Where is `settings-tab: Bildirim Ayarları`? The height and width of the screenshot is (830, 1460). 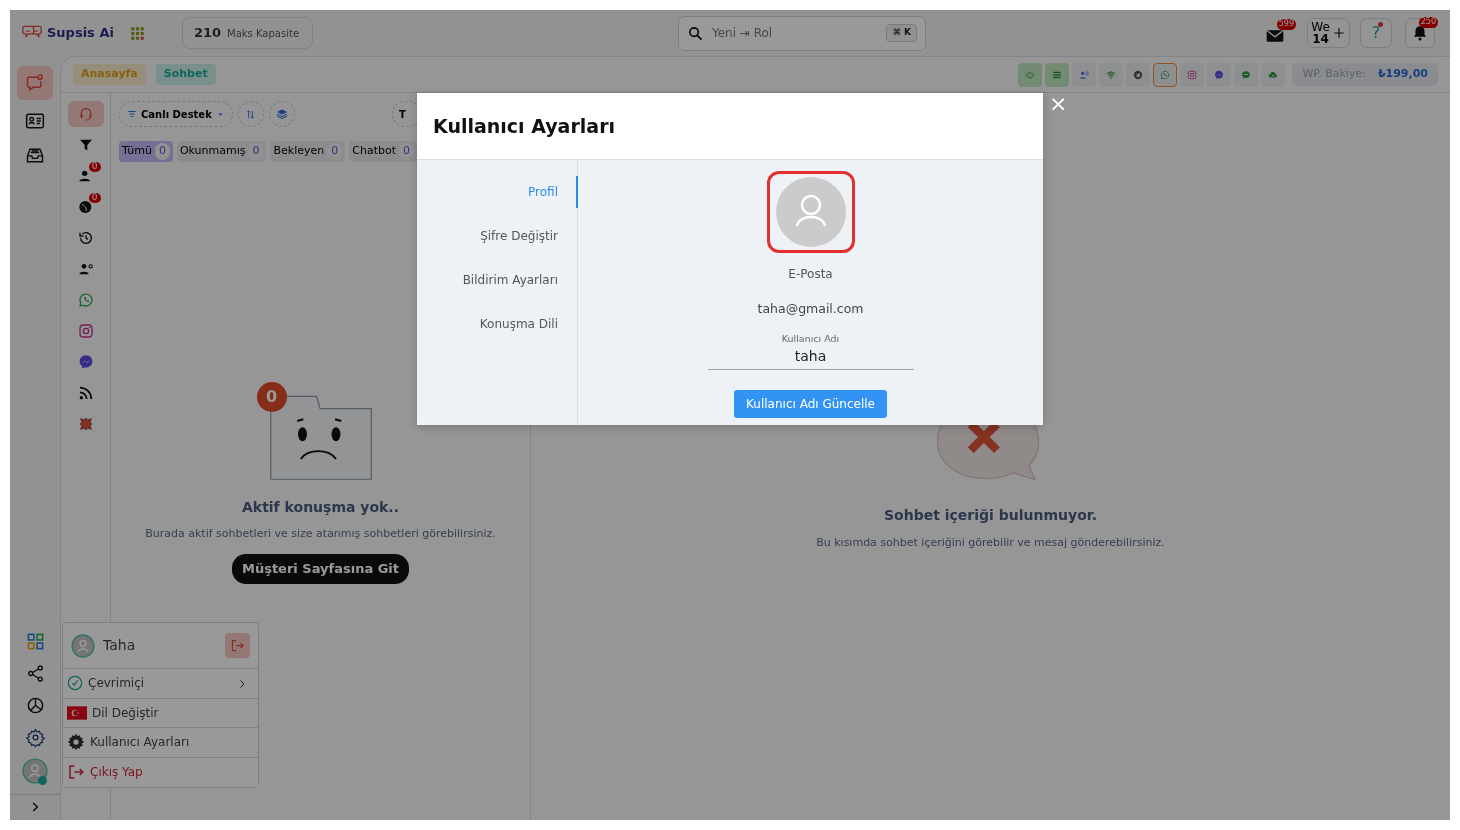
settings-tab: Bildirim Ayarları is located at coordinates (497, 280).